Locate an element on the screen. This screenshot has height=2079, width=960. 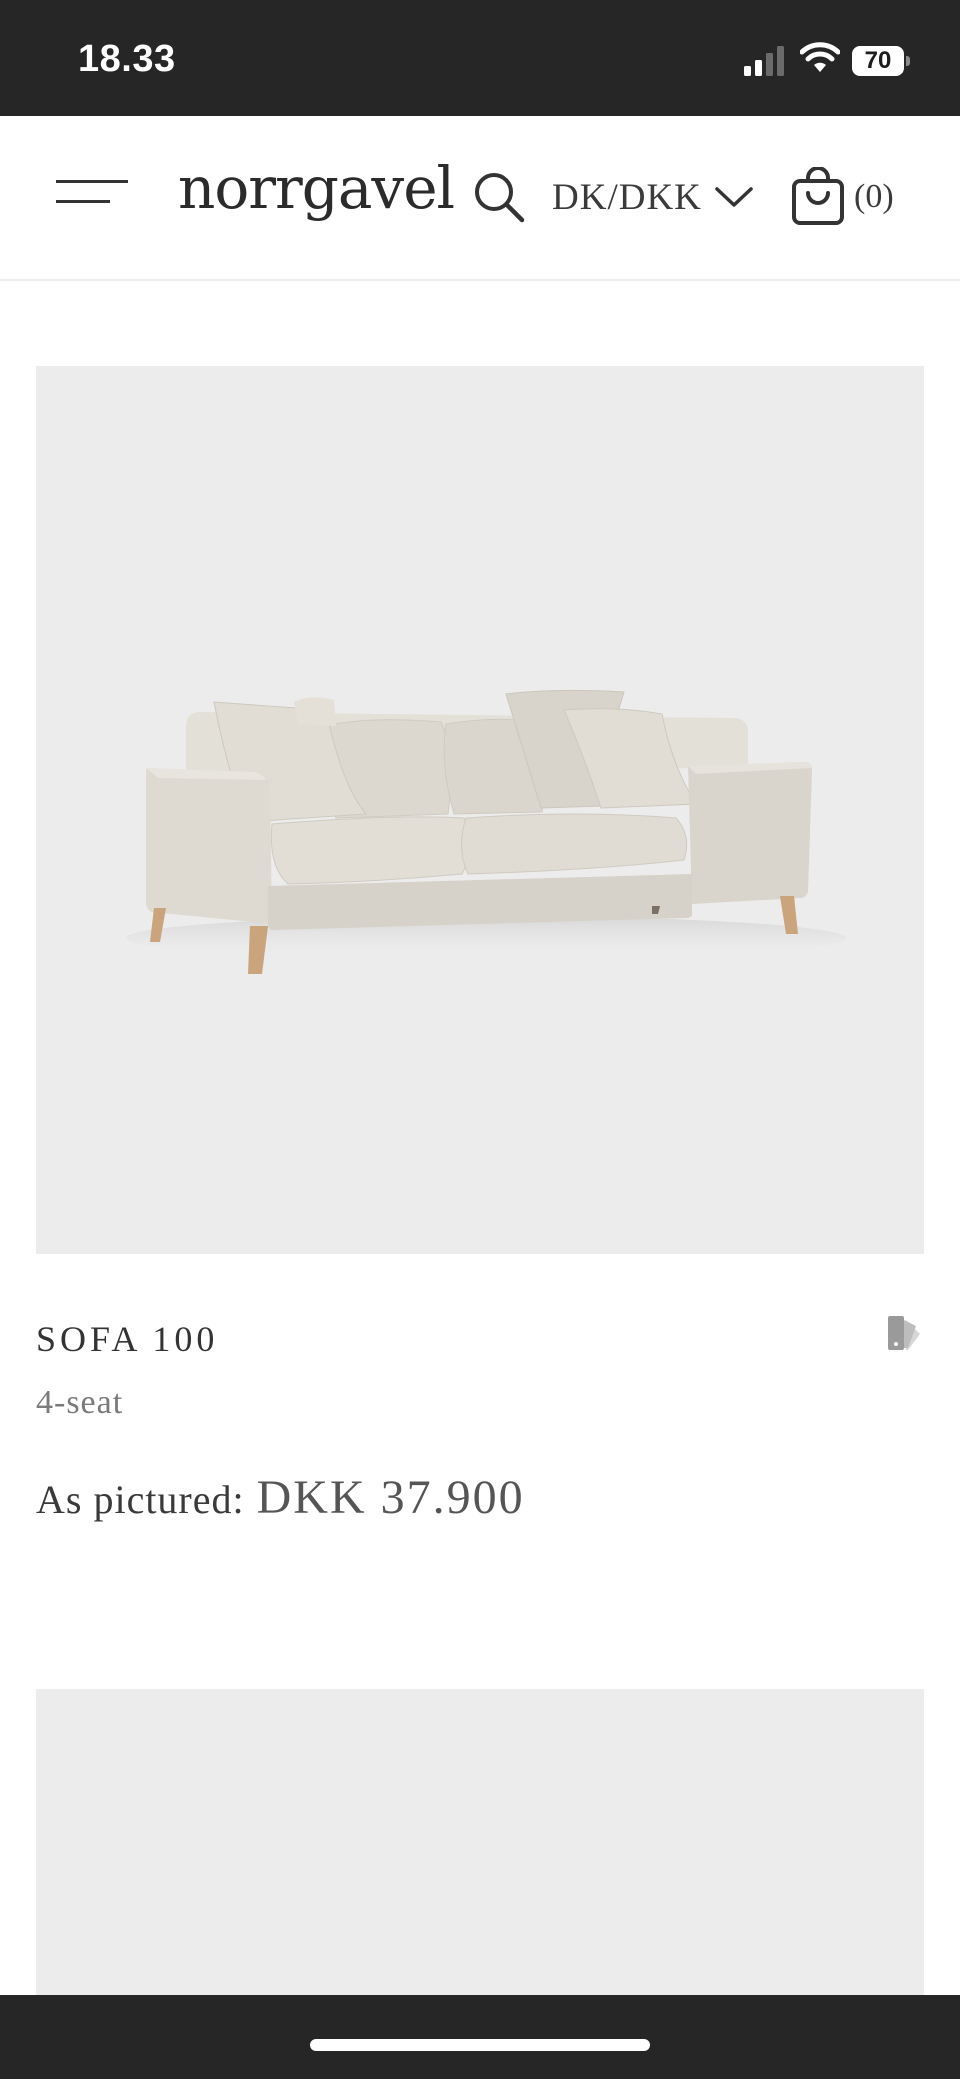
battery-tip is located at coordinates (908, 61).